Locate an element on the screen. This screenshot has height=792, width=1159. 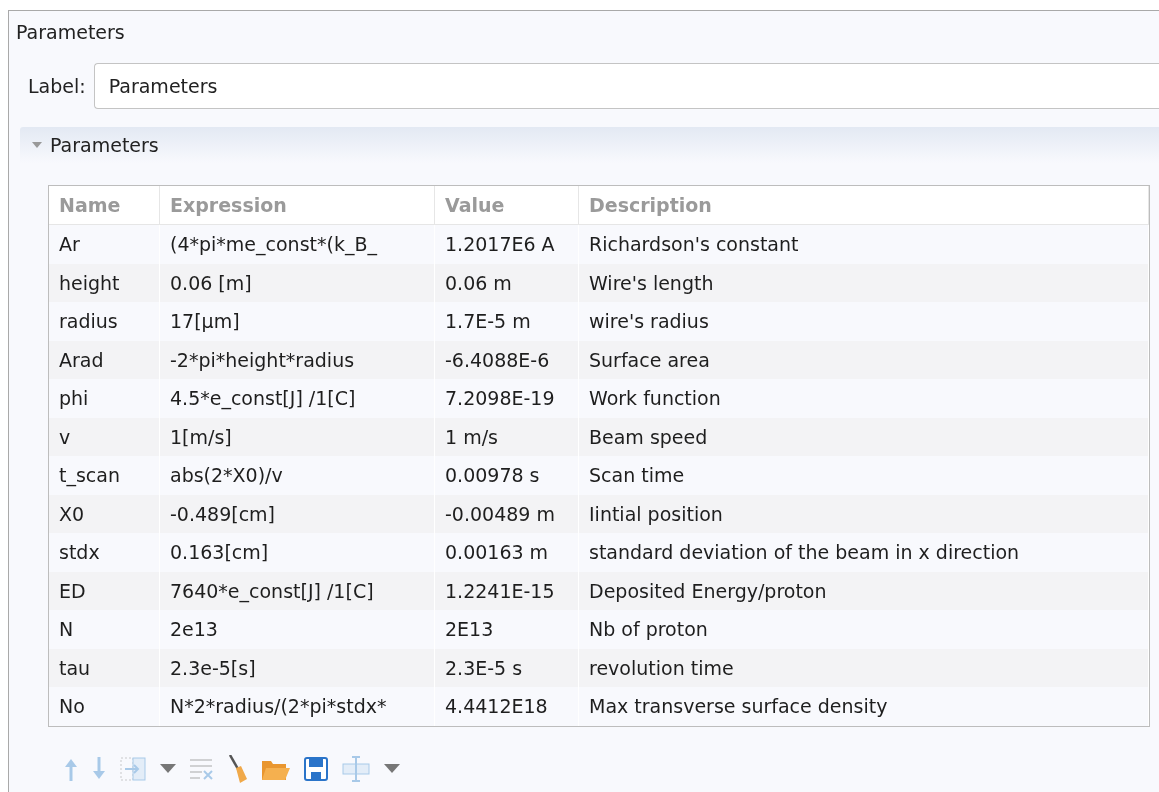
table-cell: Scan time is located at coordinates (864, 475).